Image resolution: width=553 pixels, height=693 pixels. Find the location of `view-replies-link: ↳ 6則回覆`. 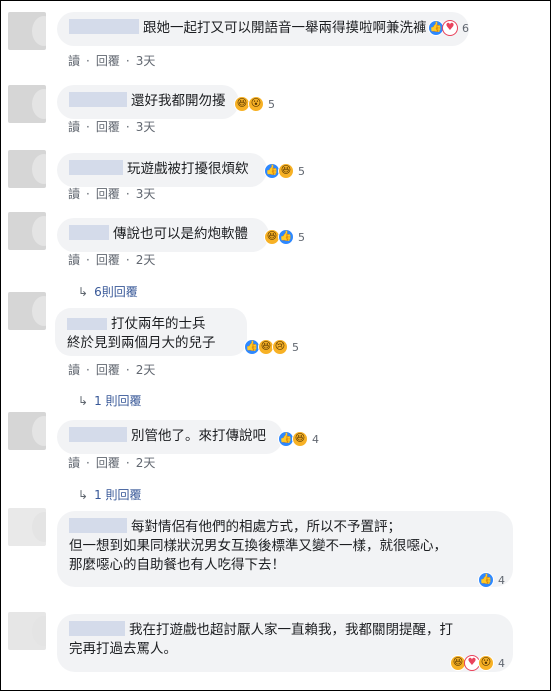

view-replies-link: ↳ 6則回覆 is located at coordinates (108, 291).